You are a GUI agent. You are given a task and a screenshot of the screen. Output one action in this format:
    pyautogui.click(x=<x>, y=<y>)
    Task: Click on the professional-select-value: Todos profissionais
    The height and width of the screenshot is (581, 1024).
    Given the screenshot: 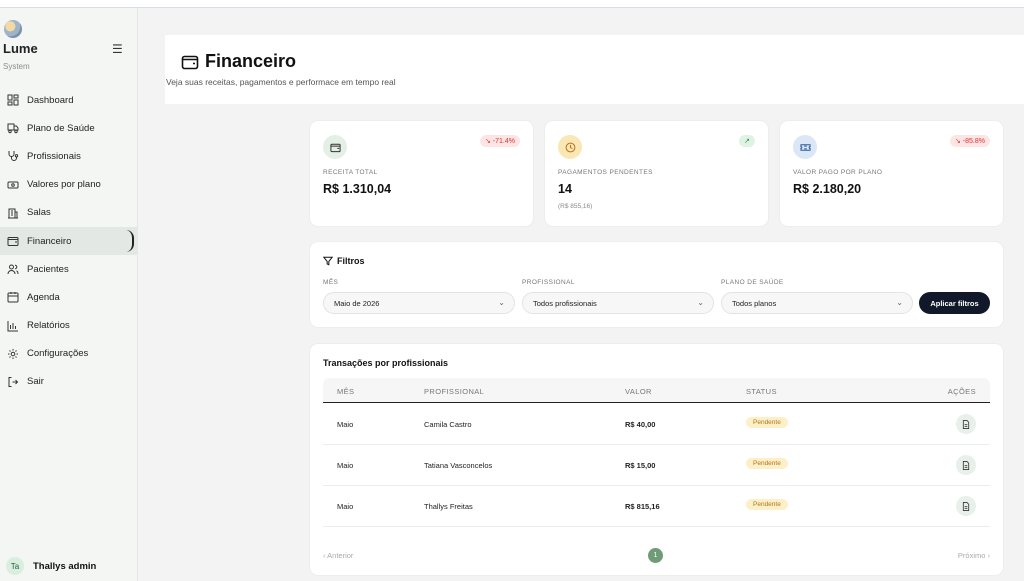 What is the action you would take?
    pyautogui.click(x=565, y=303)
    